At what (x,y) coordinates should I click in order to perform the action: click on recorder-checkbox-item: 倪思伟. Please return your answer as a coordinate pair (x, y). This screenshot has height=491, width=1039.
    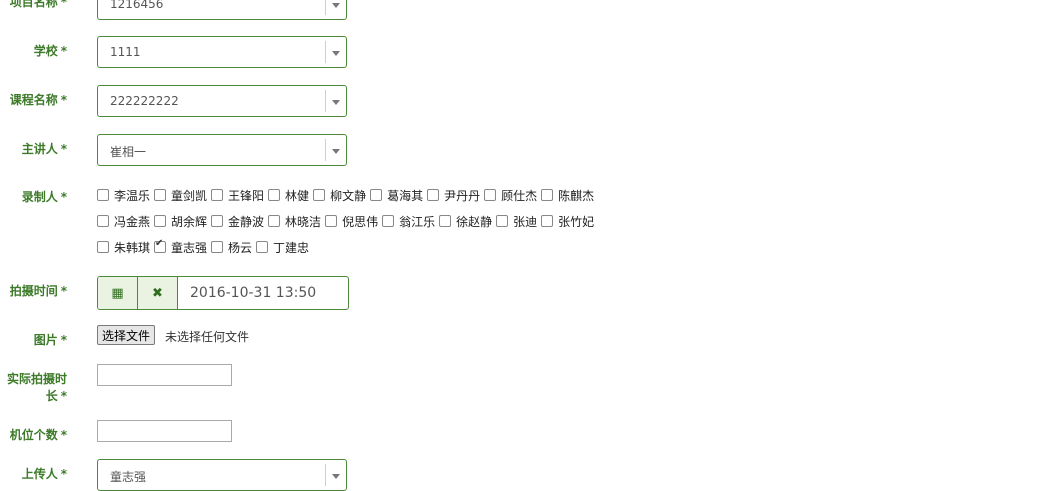
    Looking at the image, I should click on (351, 221).